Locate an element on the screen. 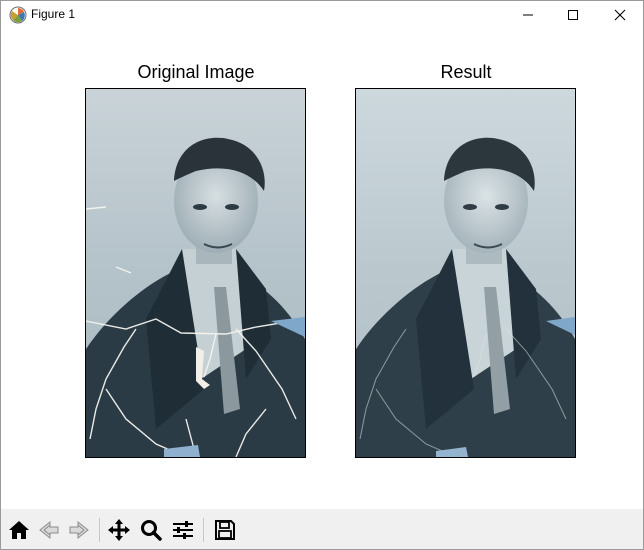  home-icon is located at coordinates (19, 530).